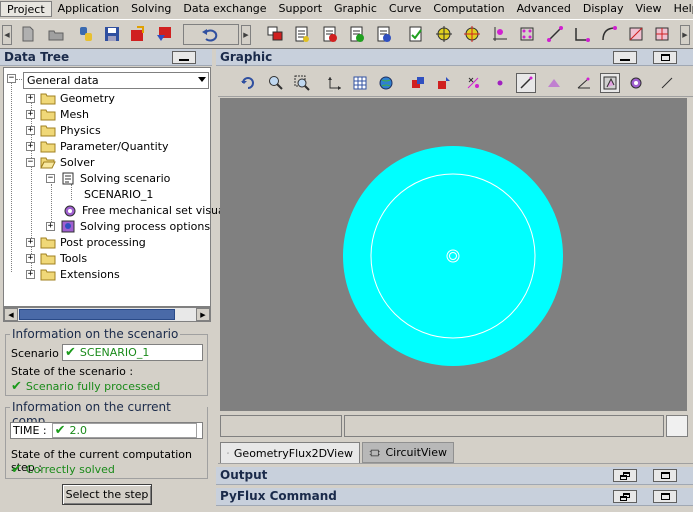  I want to click on root-expander: −, so click(11, 78).